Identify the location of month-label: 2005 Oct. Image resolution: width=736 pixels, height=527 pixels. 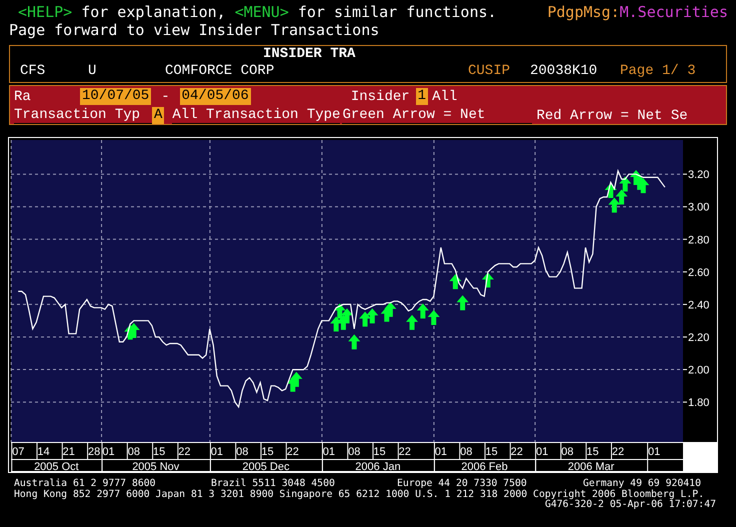
(56, 466).